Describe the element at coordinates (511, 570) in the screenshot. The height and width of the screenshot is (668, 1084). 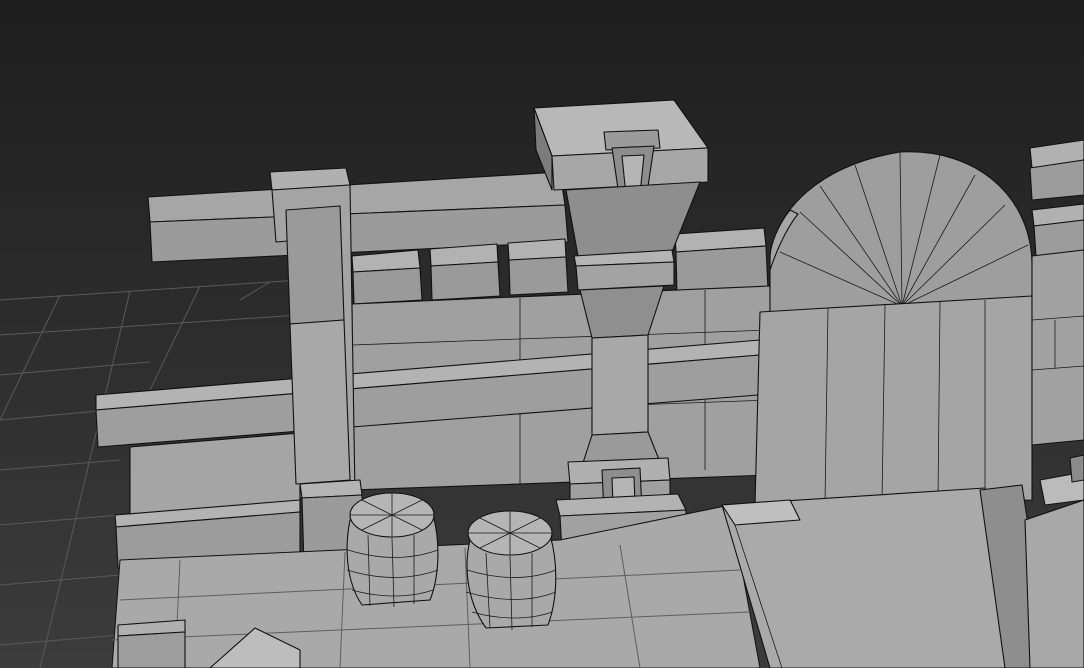
I see `barrel-right` at that location.